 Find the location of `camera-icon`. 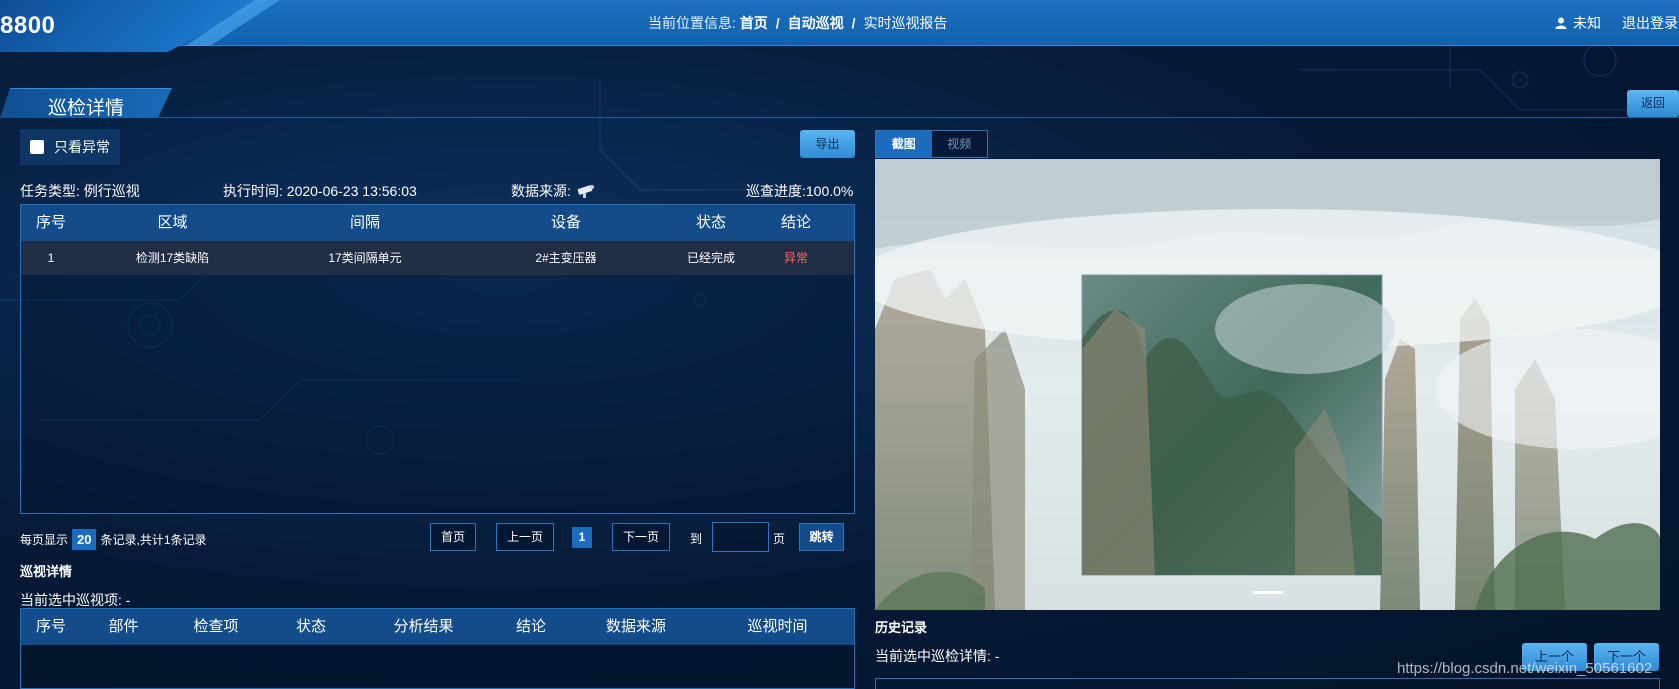

camera-icon is located at coordinates (585, 191).